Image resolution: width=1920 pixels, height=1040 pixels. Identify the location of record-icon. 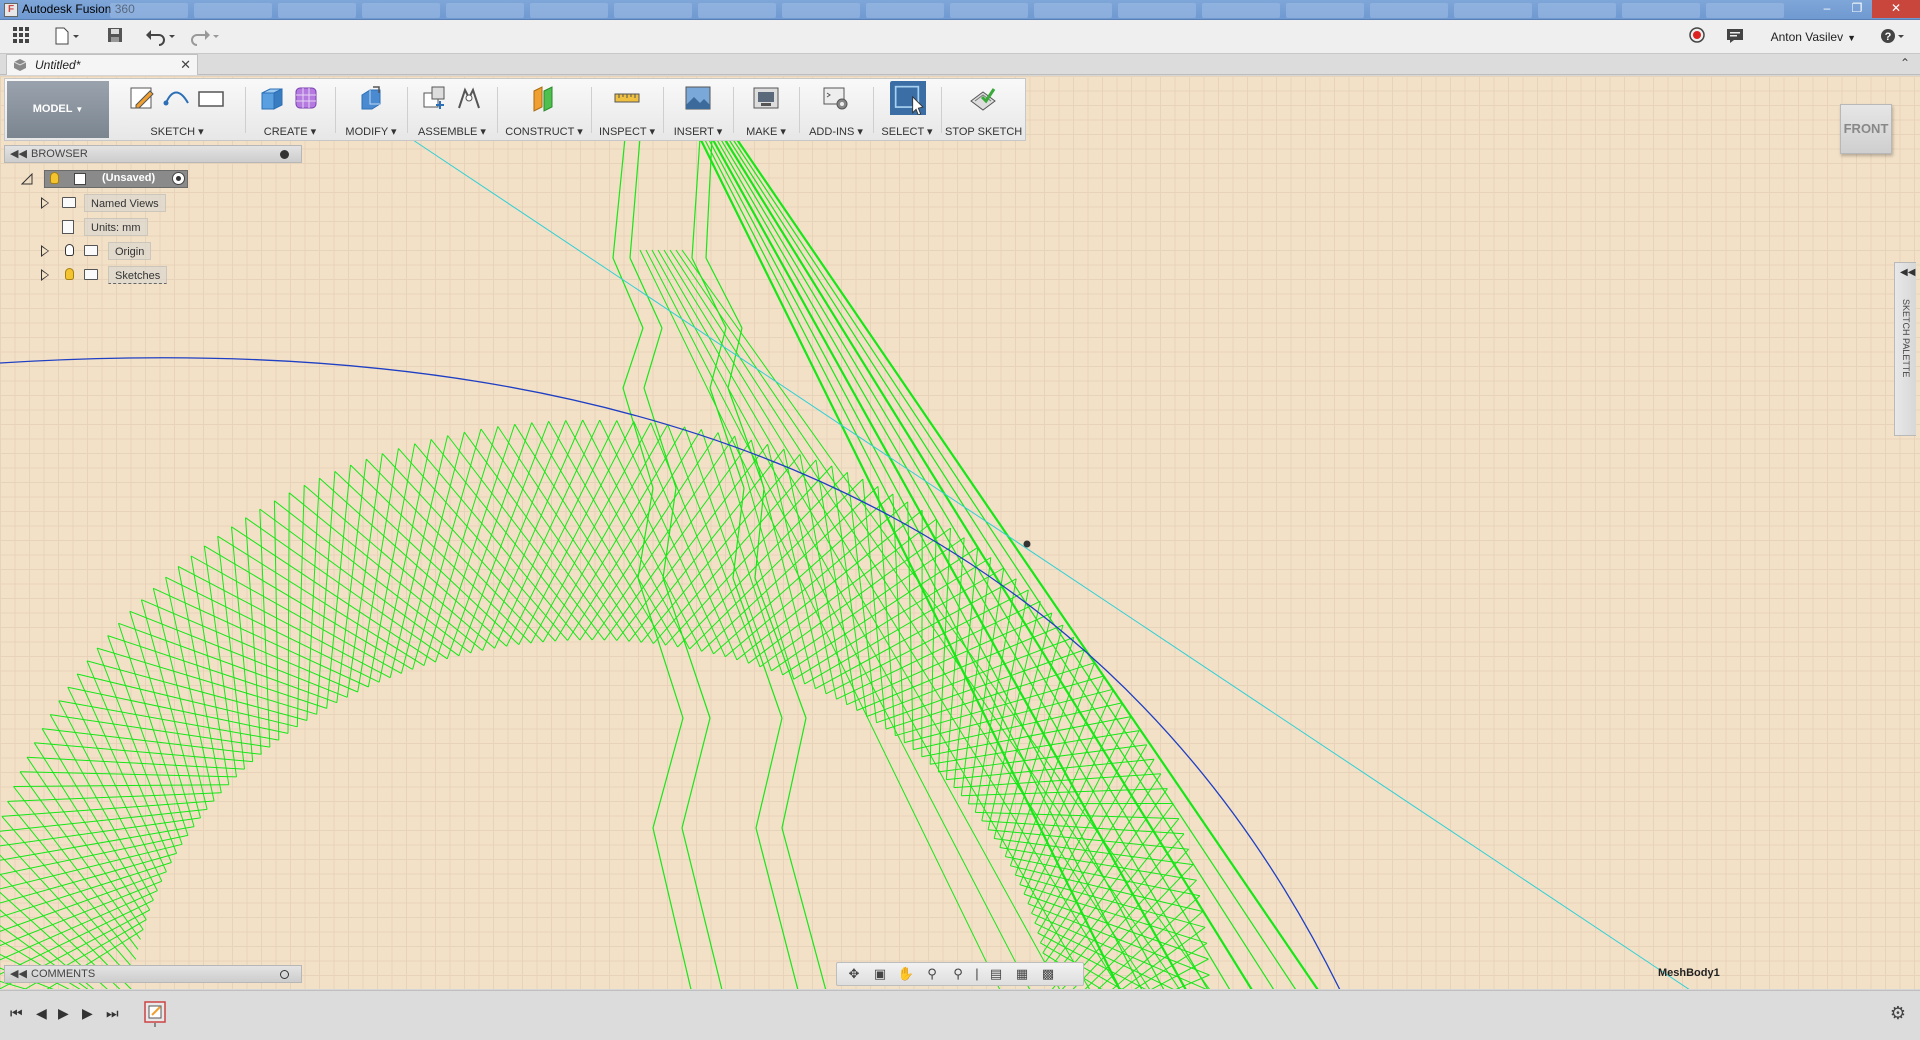
(1697, 37).